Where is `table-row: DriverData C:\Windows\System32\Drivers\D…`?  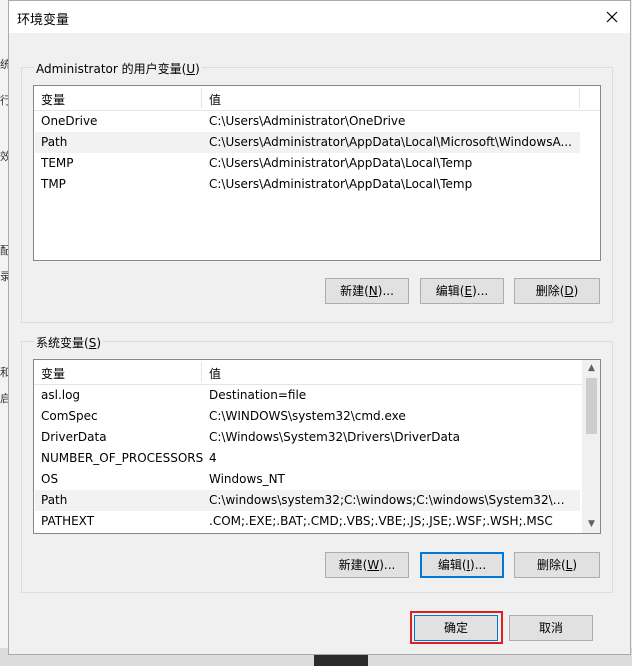 table-row: DriverData C:\Windows\System32\Drivers\D… is located at coordinates (307, 437).